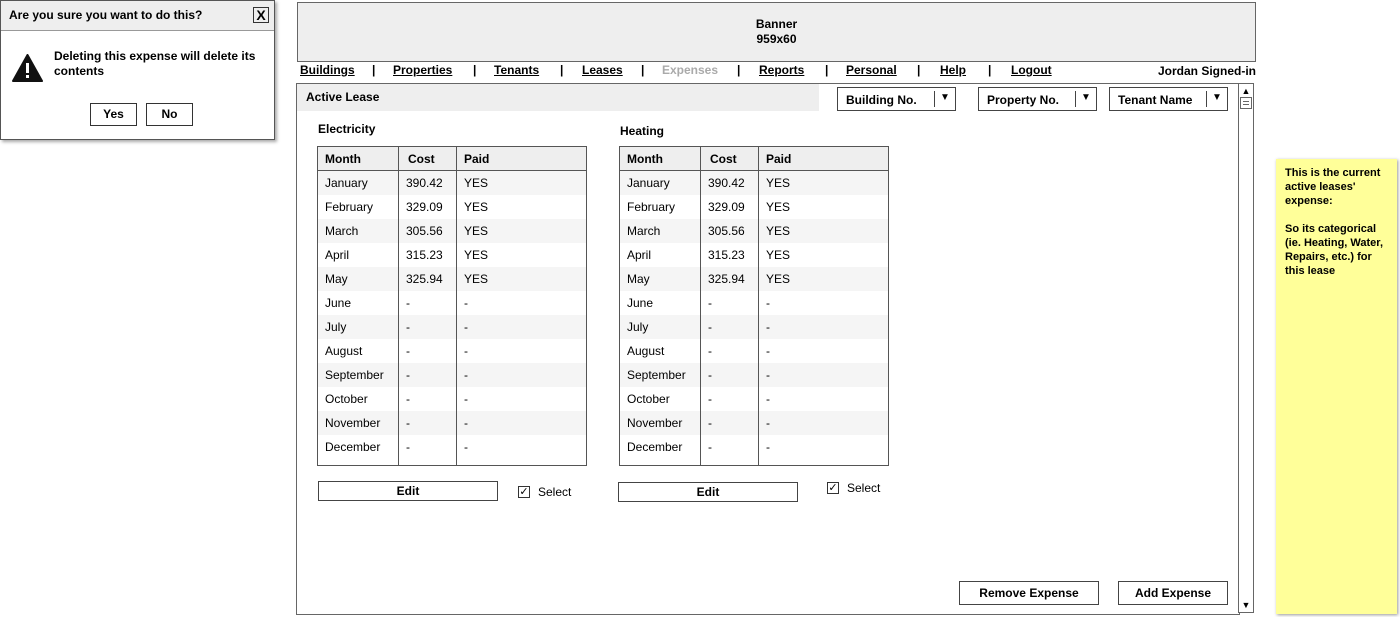 This screenshot has width=1400, height=617. Describe the element at coordinates (690, 70) in the screenshot. I see `nav-expenses: Expenses` at that location.